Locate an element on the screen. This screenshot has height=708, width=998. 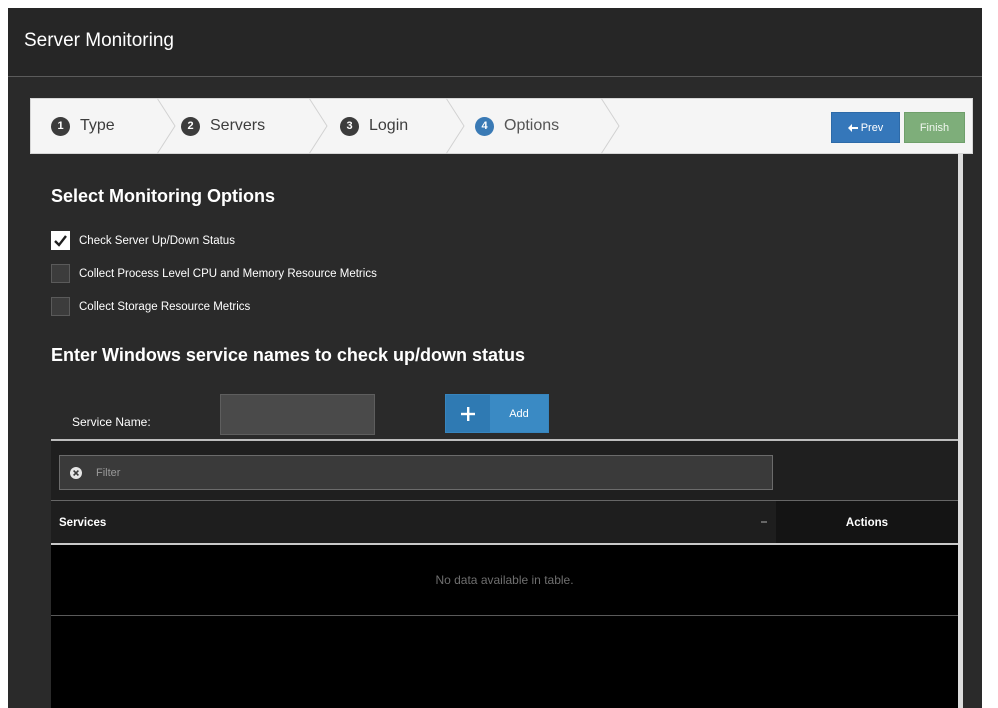
checkbox-up-down-status is located at coordinates (60, 240).